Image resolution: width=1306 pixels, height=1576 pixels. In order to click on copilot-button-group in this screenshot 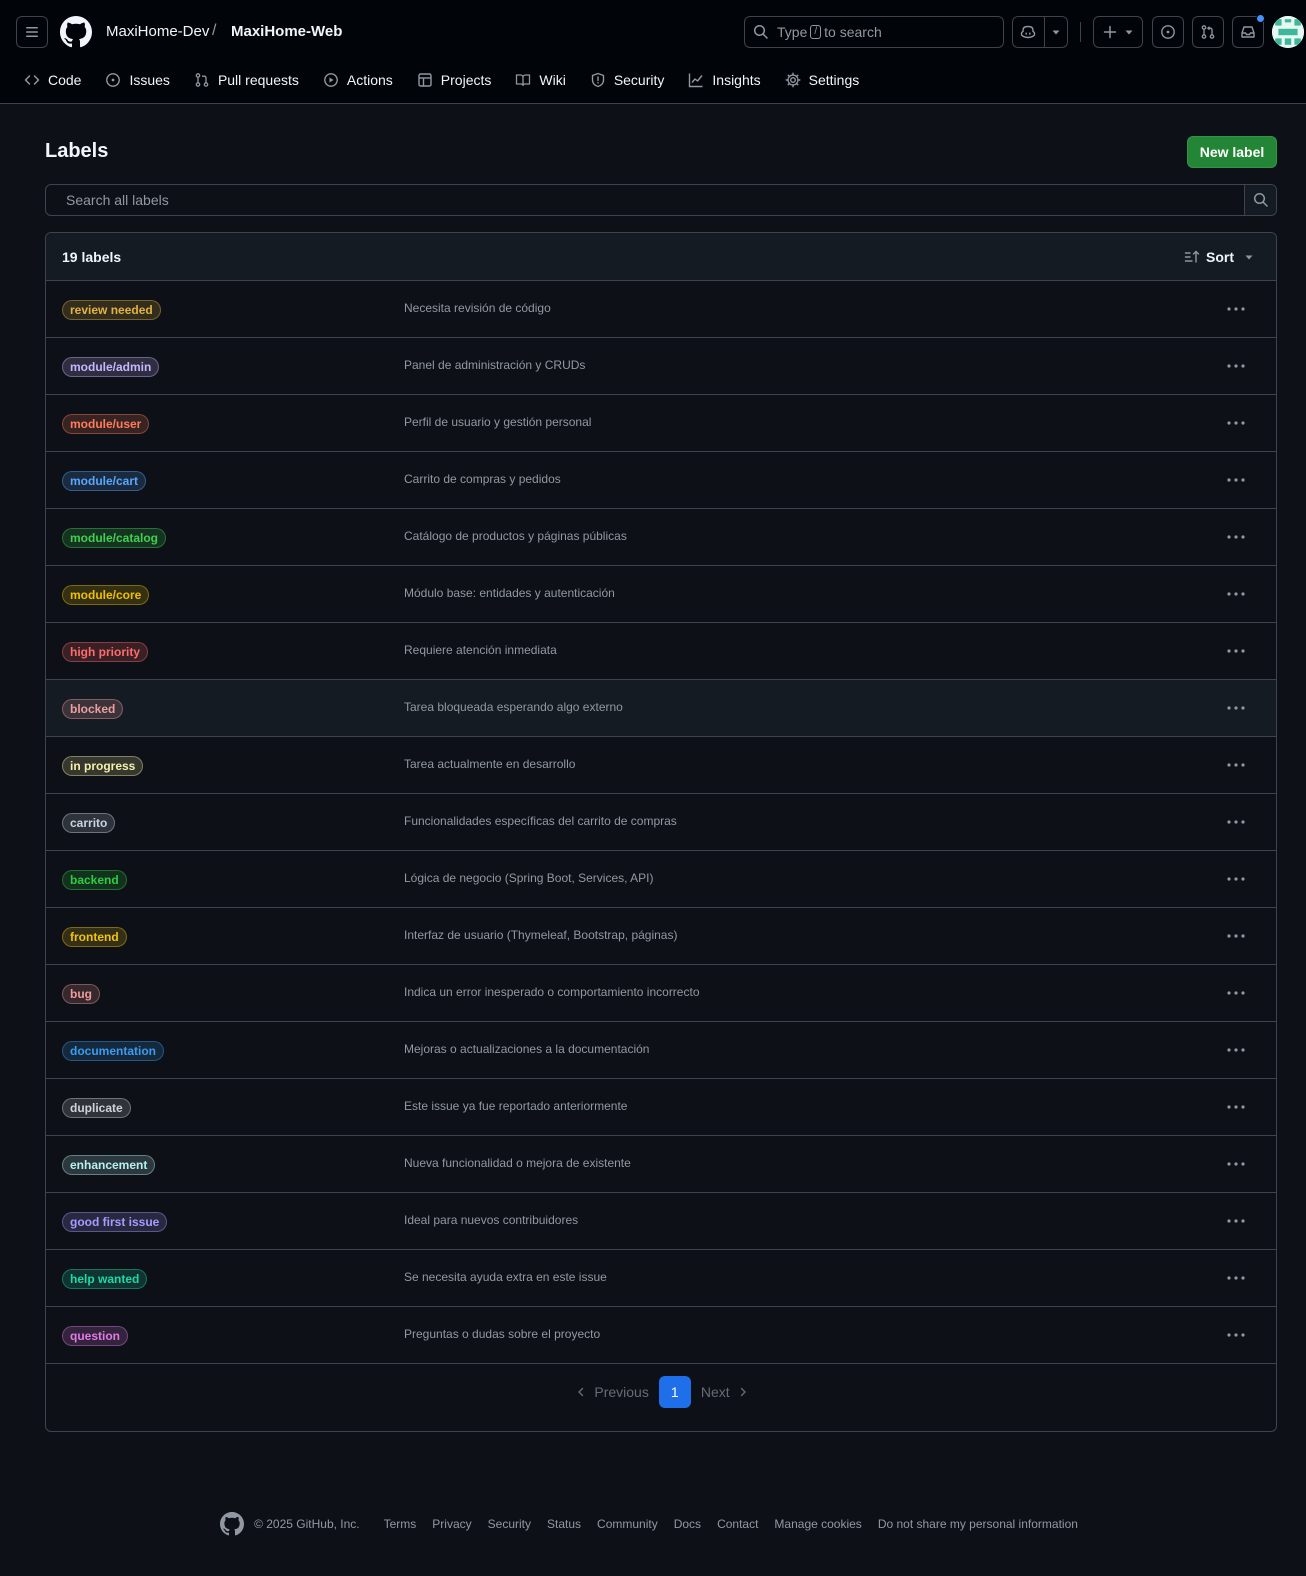, I will do `click(1040, 32)`.